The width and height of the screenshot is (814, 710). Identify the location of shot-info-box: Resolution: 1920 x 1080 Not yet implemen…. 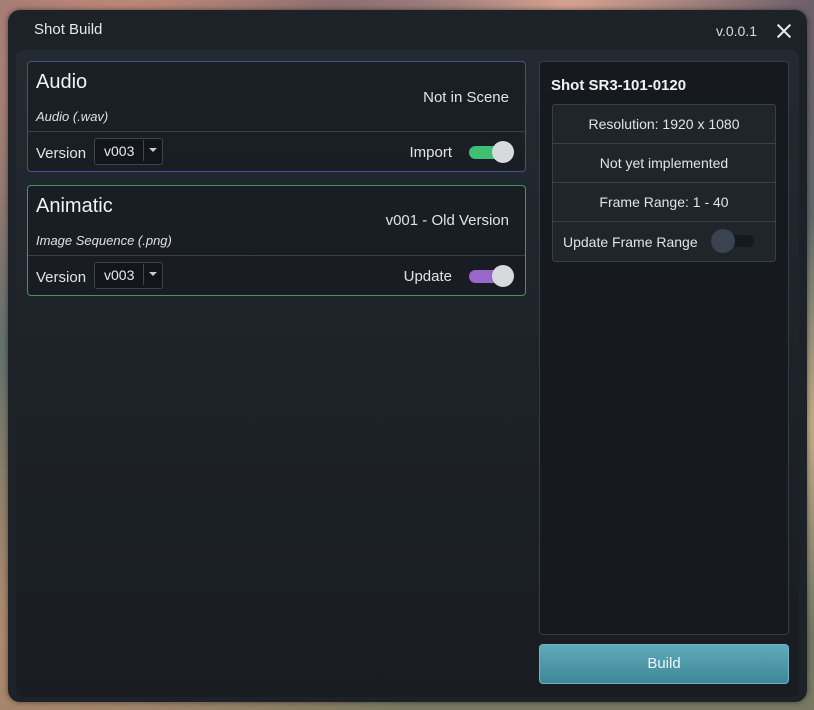
(664, 183).